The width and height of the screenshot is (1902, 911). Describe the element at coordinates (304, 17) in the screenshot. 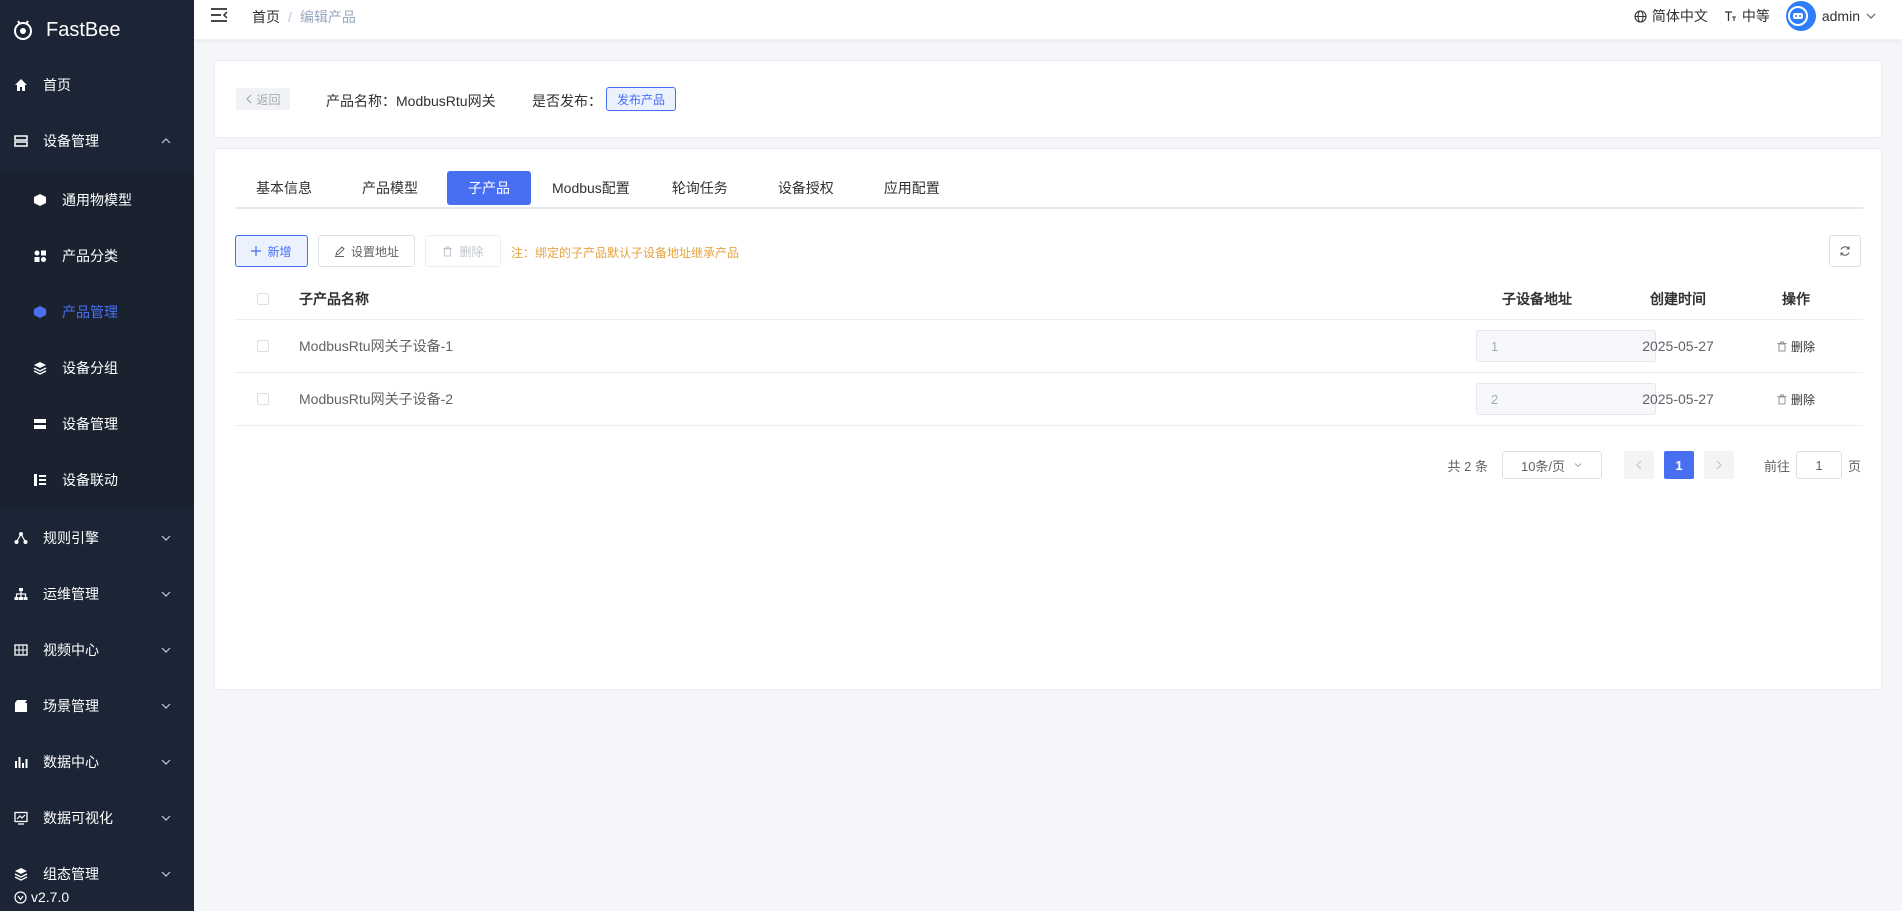

I see `breadcrumb: 首页 / 编辑产品` at that location.